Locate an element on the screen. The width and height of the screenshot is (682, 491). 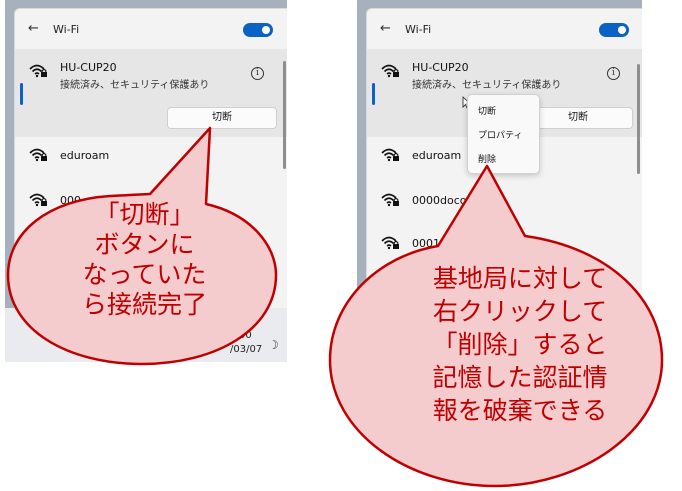
callout-text-left: 「切断」 ボタンに なっていた ら接続完了 is located at coordinates (144, 260).